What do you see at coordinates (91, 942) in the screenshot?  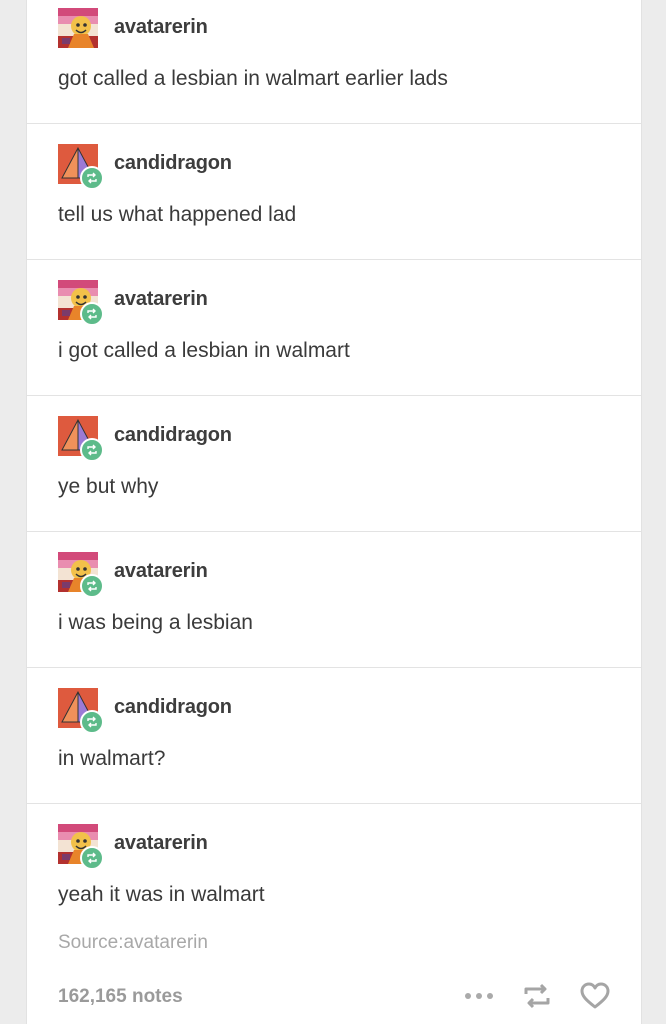 I see `source-label: Source:` at bounding box center [91, 942].